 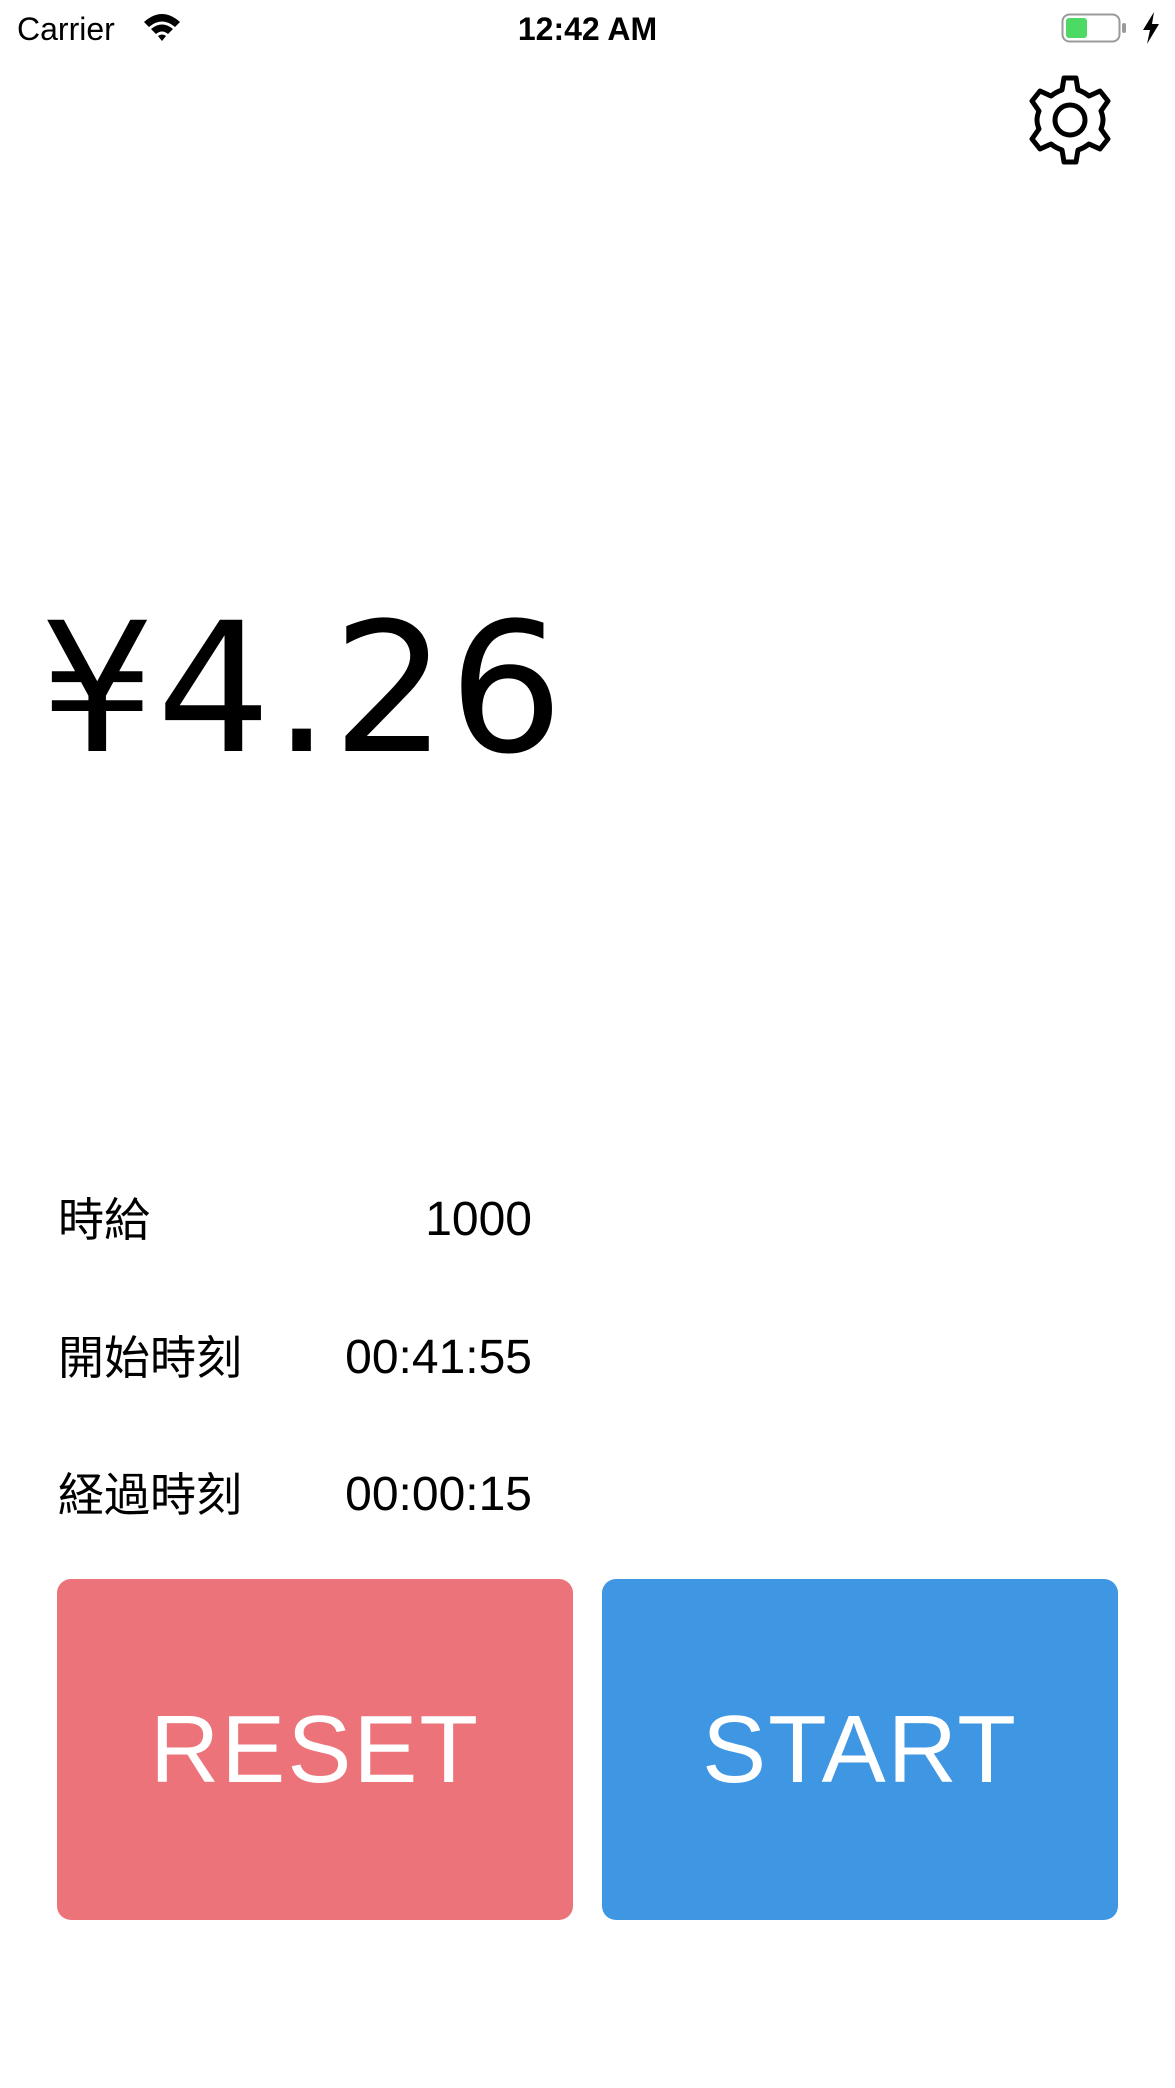 I want to click on settings-button, so click(x=1070, y=120).